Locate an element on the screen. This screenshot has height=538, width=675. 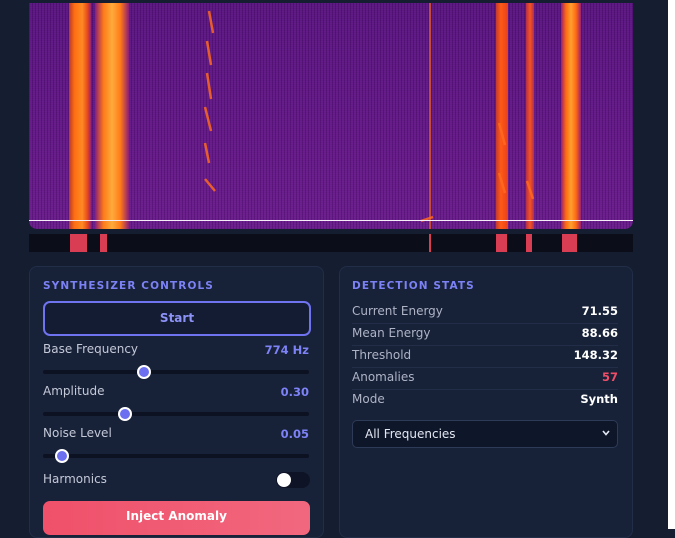
stat-label: Threshold is located at coordinates (382, 355).